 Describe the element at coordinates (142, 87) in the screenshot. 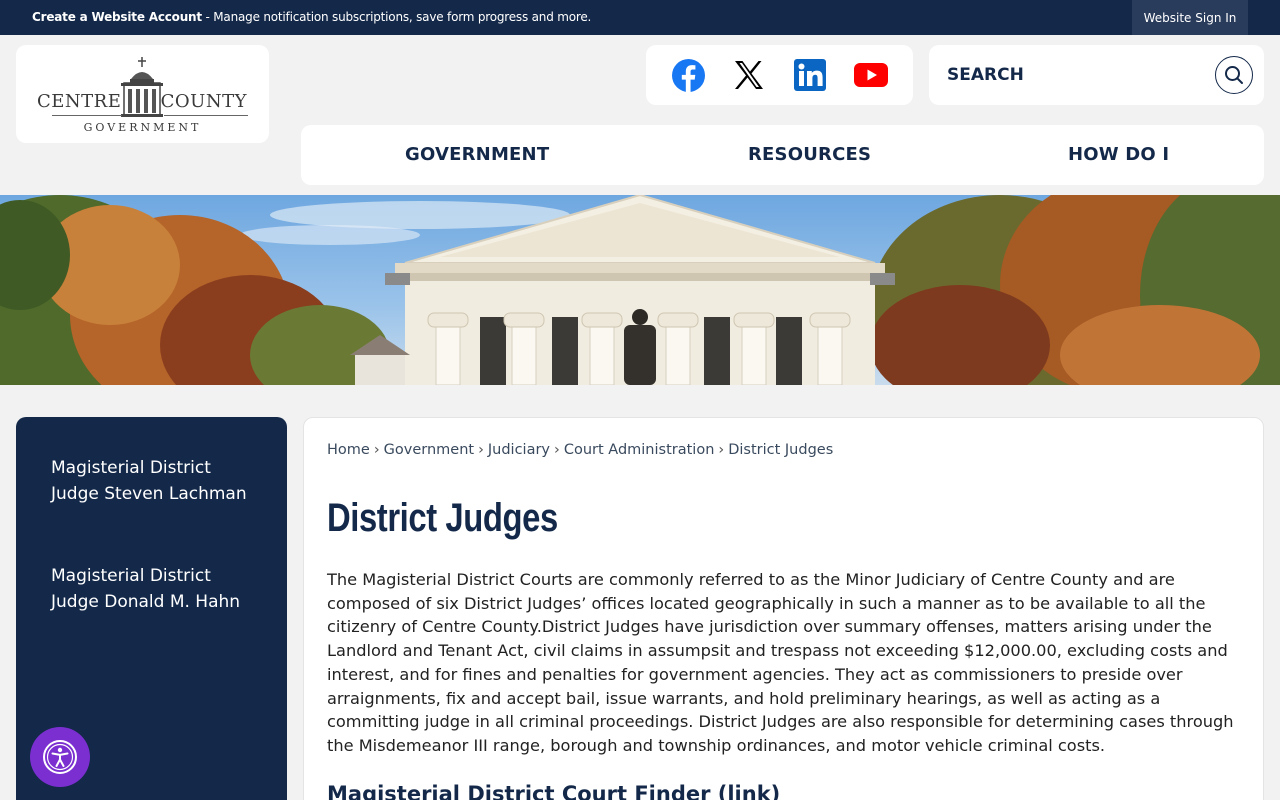

I see `courthouse-logo-icon` at that location.